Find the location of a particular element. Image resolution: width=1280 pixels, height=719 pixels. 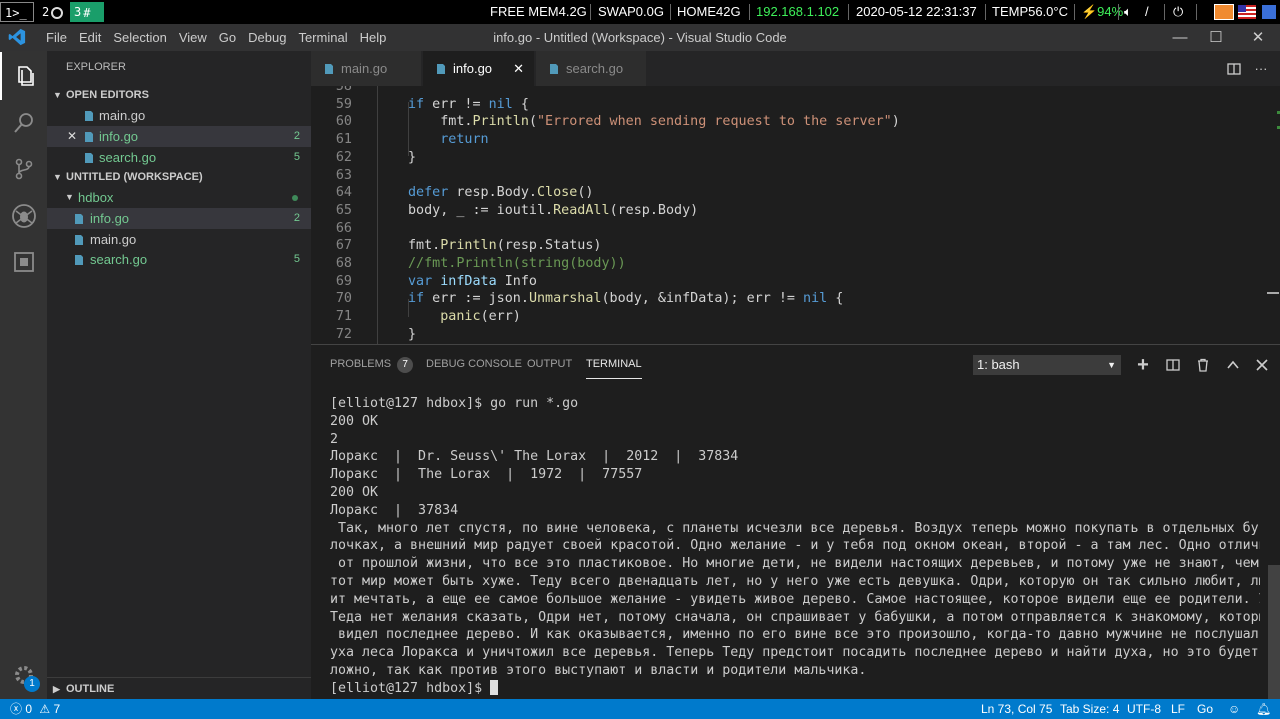

terminal-line: 200 OK is located at coordinates (354, 421).